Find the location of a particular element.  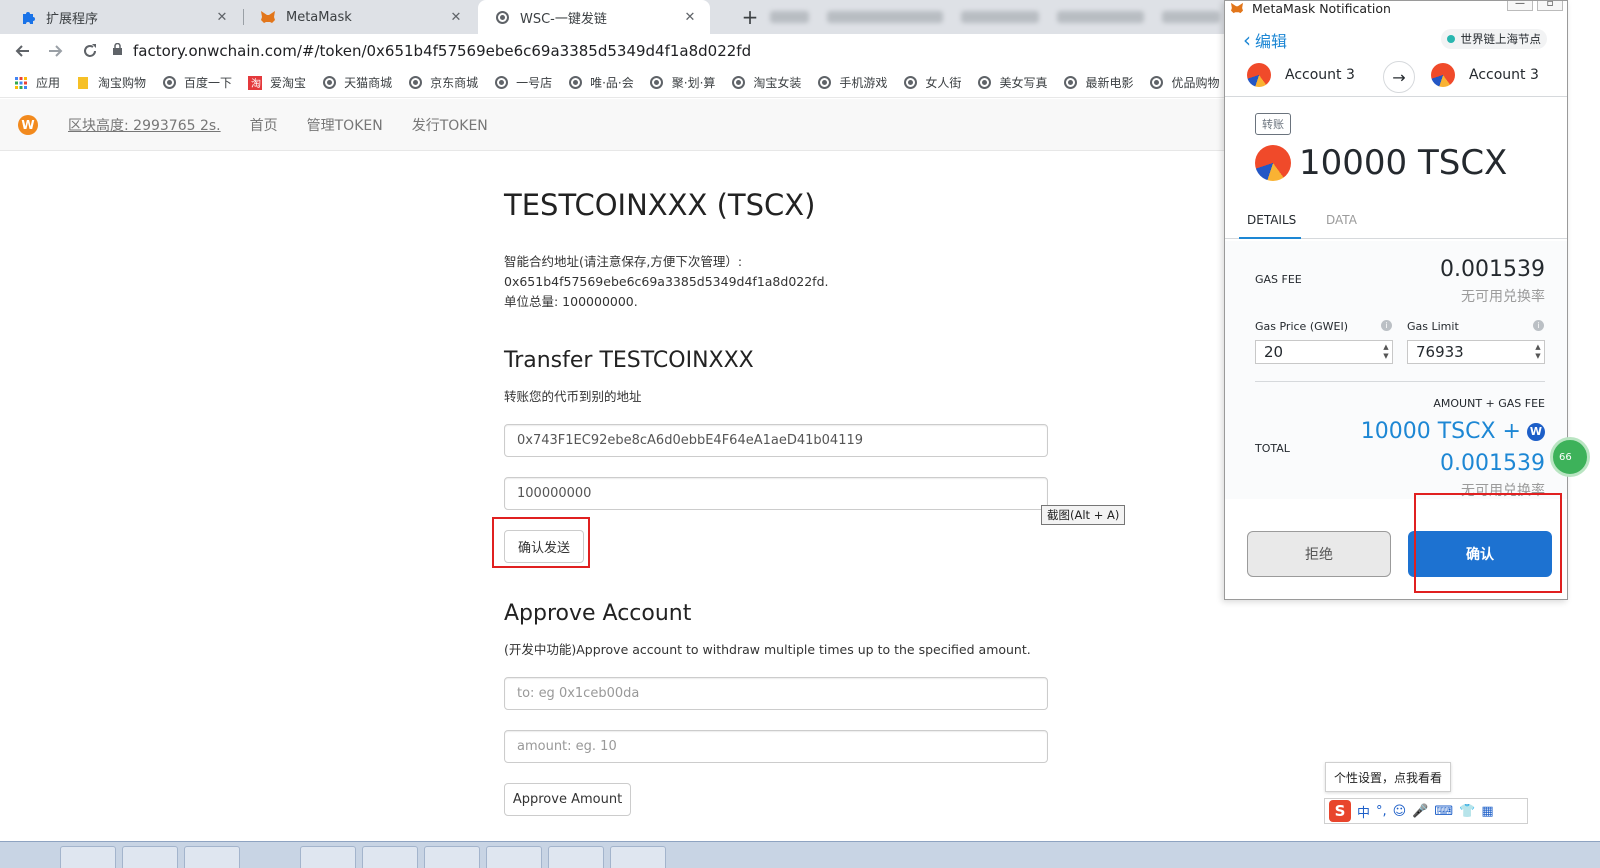

bookmark-baidu: 百度一下 is located at coordinates (197, 82).